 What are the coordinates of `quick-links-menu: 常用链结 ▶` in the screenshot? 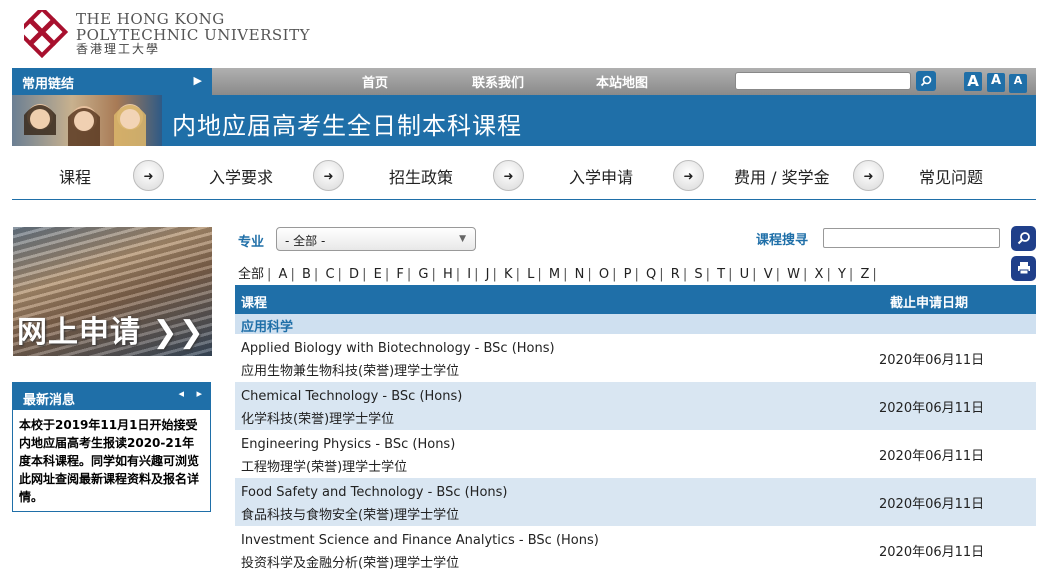 It's located at (112, 81).